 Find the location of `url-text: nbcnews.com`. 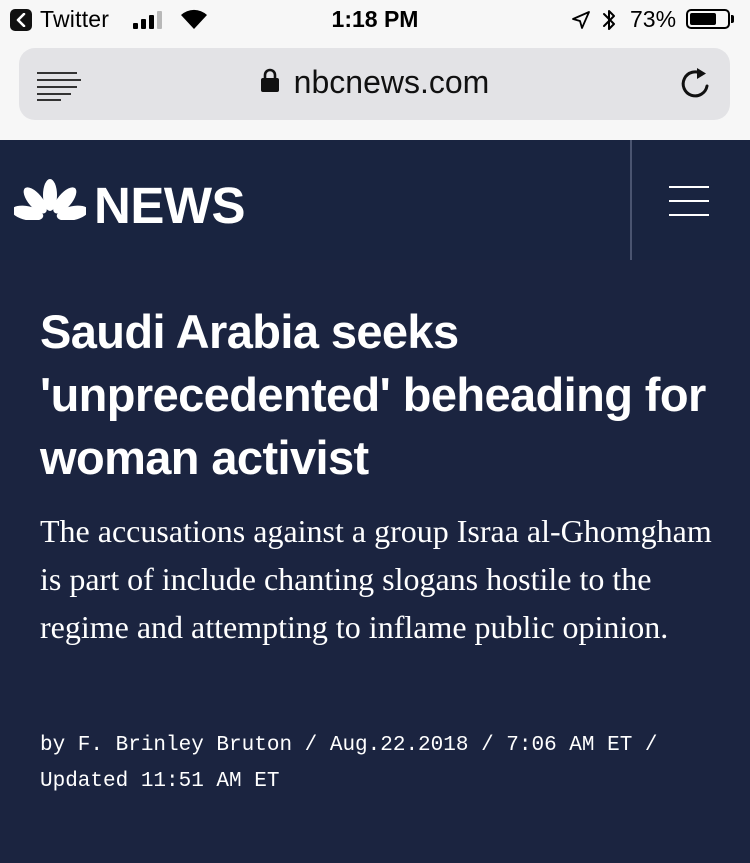

url-text: nbcnews.com is located at coordinates (391, 82).